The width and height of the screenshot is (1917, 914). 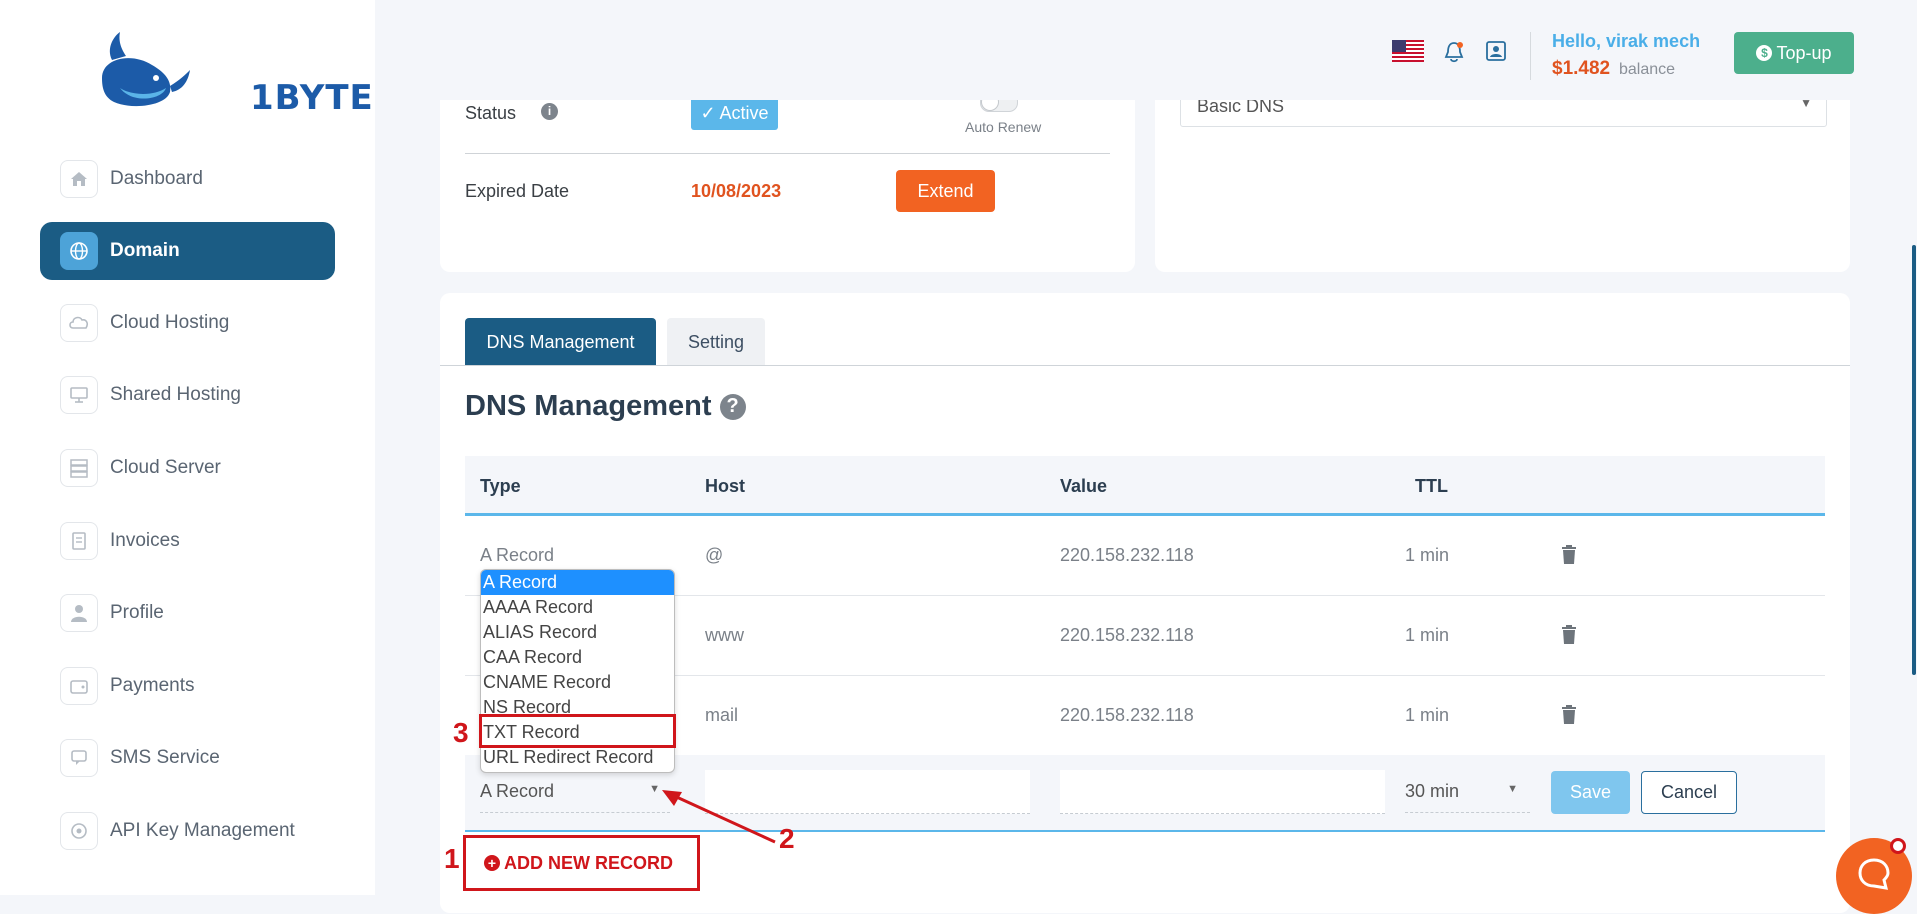 I want to click on sidebar-item-payments: Payments, so click(x=187, y=686).